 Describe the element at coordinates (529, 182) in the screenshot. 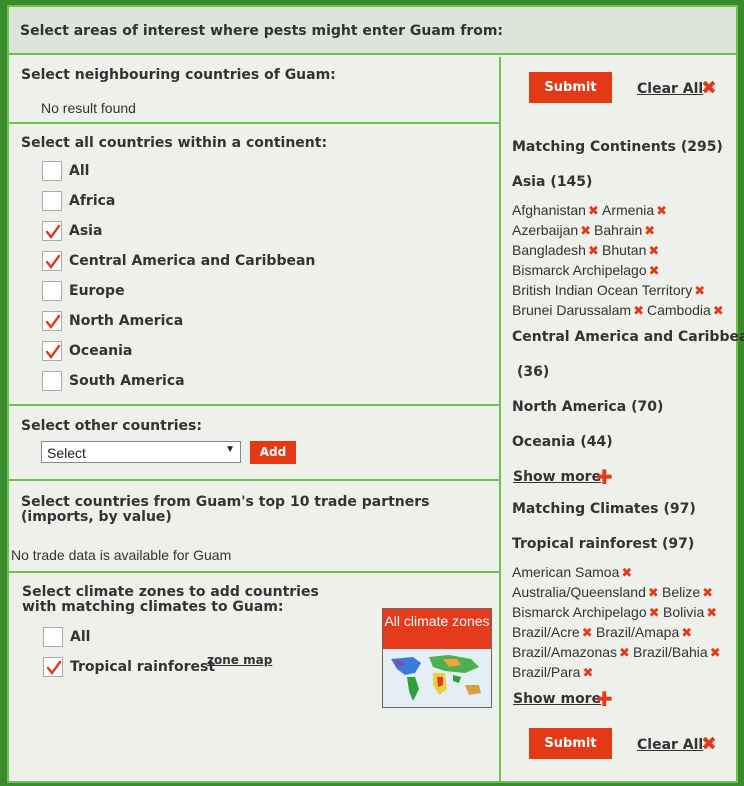

I see `asia-label: Asia` at that location.